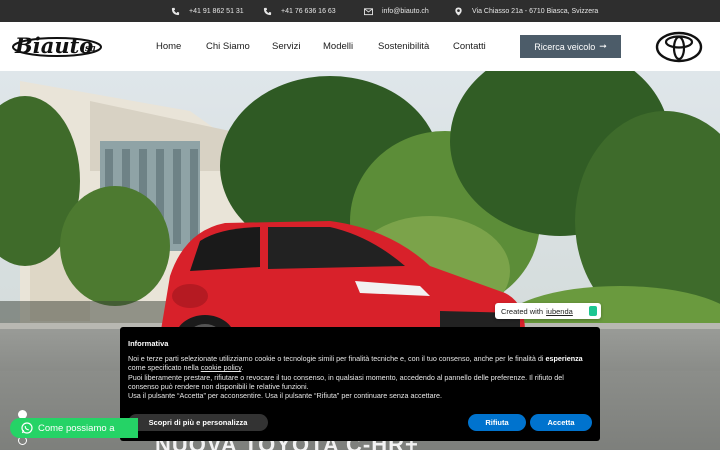 This screenshot has height=450, width=720. I want to click on customize-button: Scopri di più e personalizza, so click(198, 422).